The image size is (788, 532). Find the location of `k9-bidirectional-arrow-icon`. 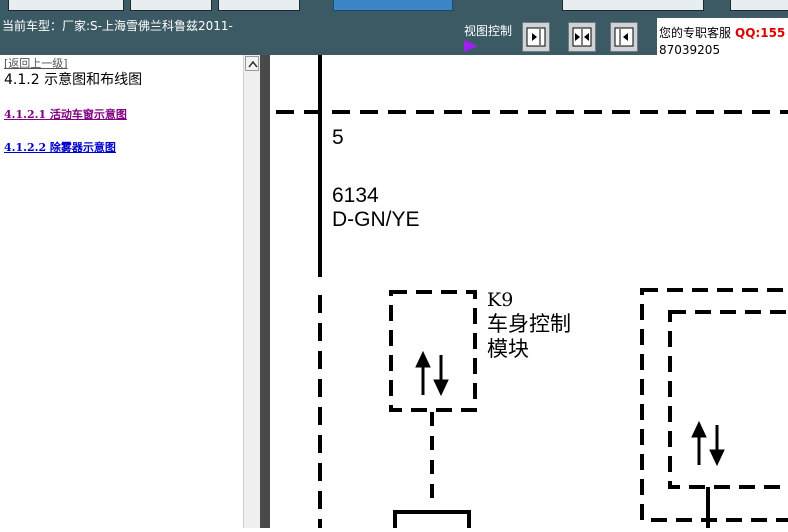

k9-bidirectional-arrow-icon is located at coordinates (432, 373).